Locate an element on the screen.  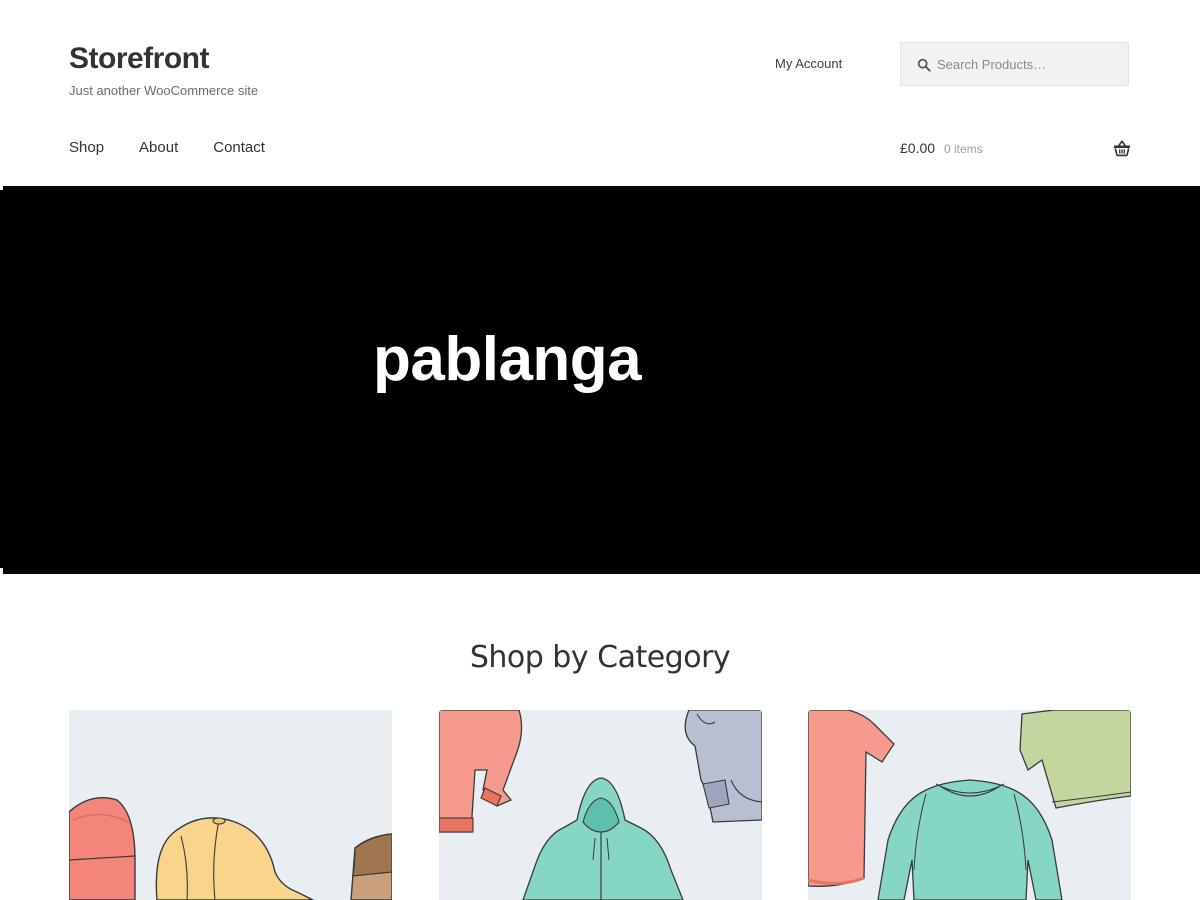
section-title: Shop by Category is located at coordinates (600, 657).